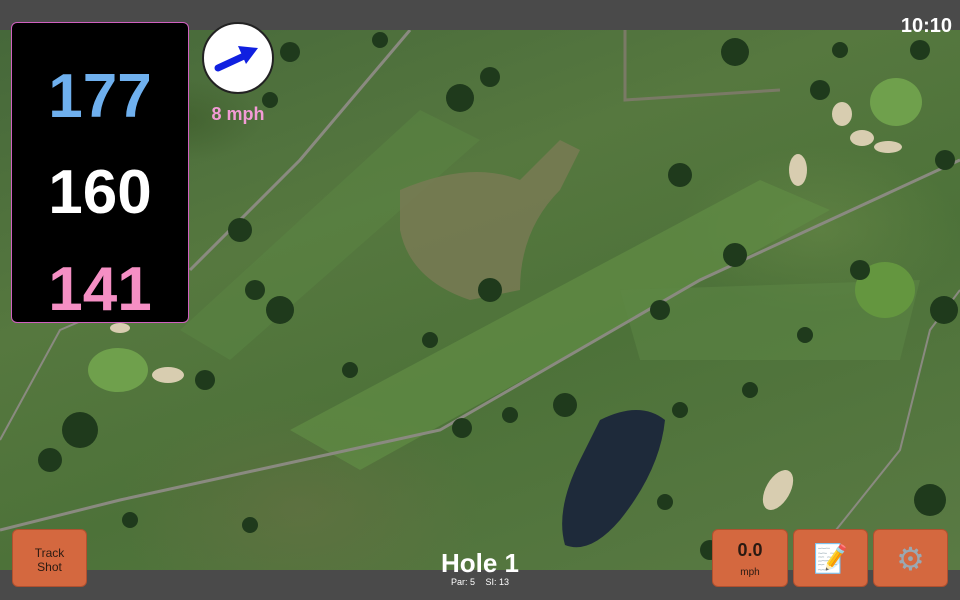  I want to click on gear-icon: ⚙, so click(910, 559).